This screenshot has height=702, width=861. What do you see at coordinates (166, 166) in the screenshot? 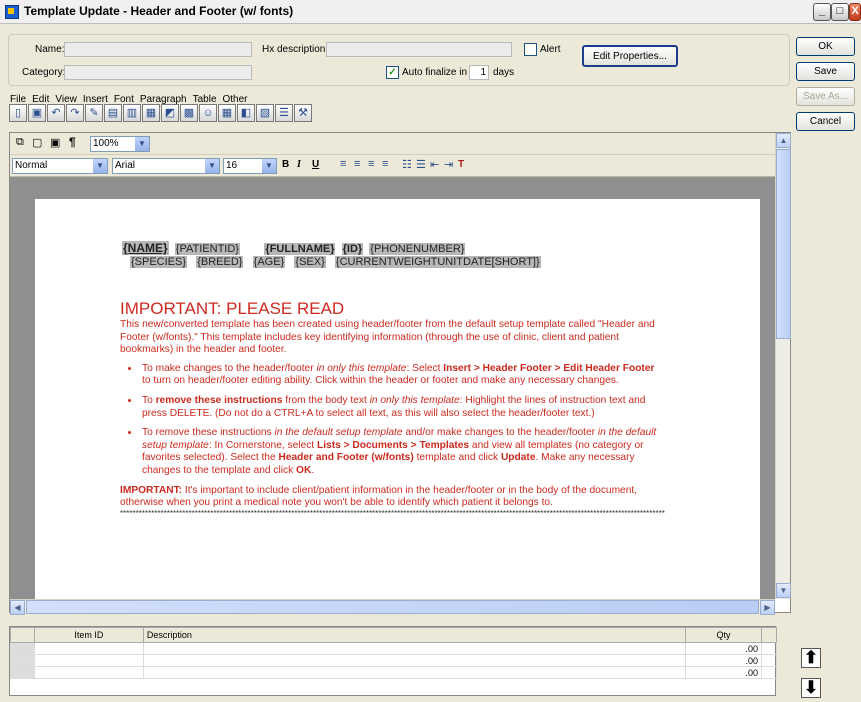
I see `font-select: Arial ▼` at bounding box center [166, 166].